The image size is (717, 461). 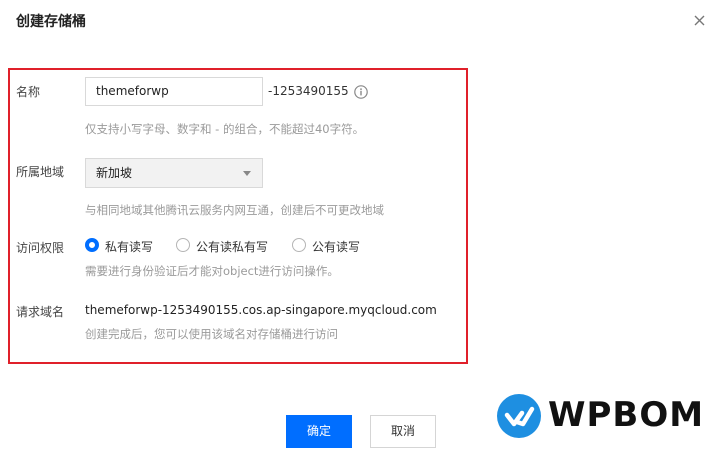 What do you see at coordinates (211, 334) in the screenshot?
I see `domain-hint: 创建完成后，您可以使用该域名对存储桶进行访问` at bounding box center [211, 334].